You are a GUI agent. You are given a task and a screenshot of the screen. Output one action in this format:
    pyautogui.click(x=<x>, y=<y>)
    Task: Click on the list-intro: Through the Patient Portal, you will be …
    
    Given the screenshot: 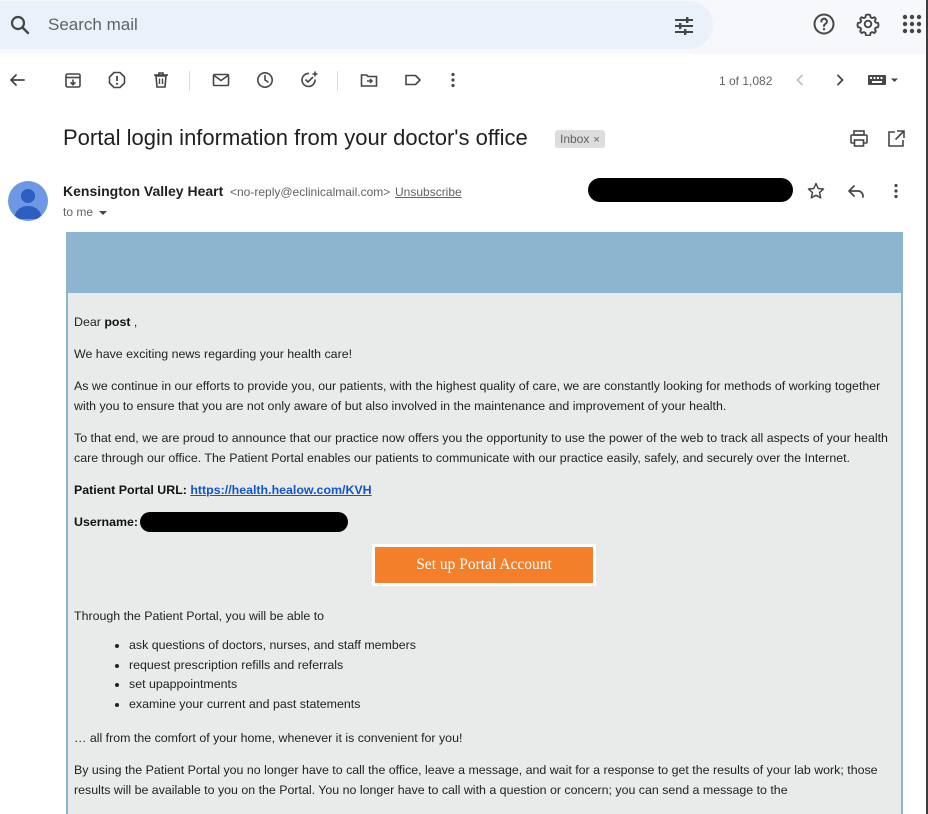 What is the action you would take?
    pyautogui.click(x=199, y=616)
    